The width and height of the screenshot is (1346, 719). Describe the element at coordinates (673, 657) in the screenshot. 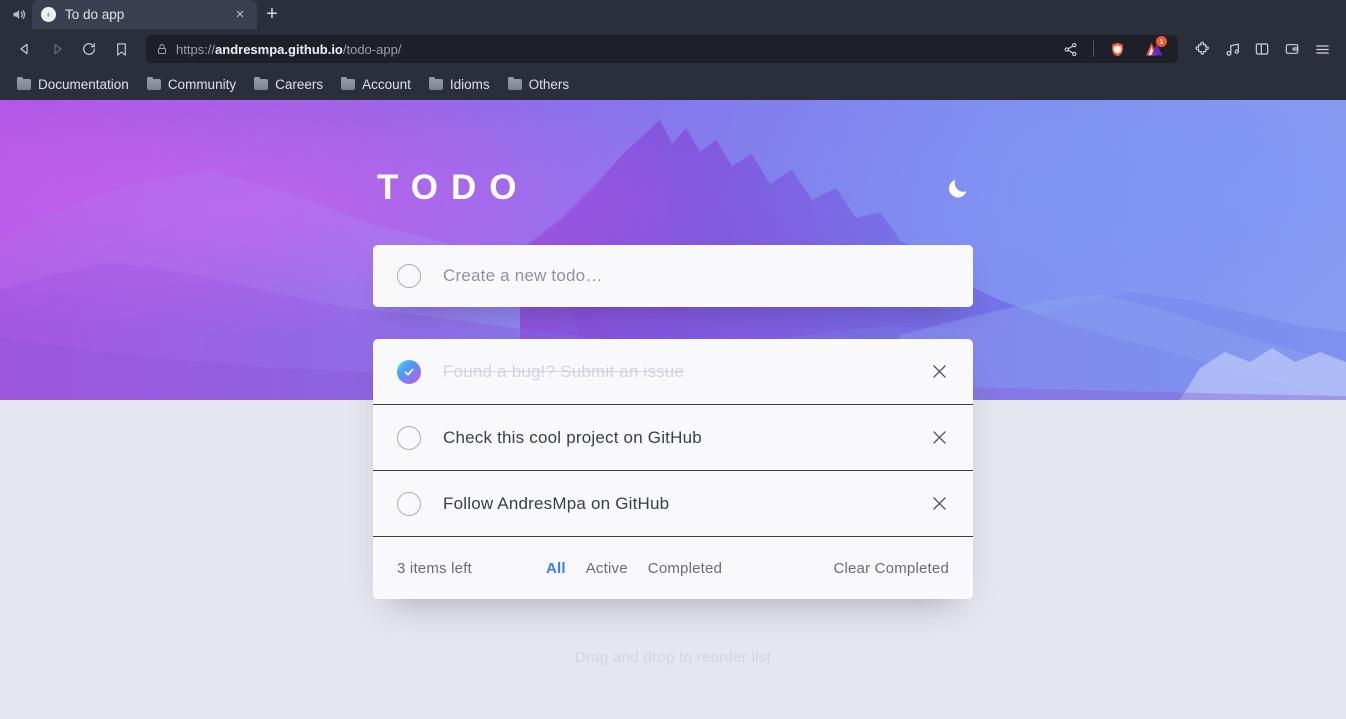

I see `drag-drop-hint: Drag and drop to reorder list` at that location.